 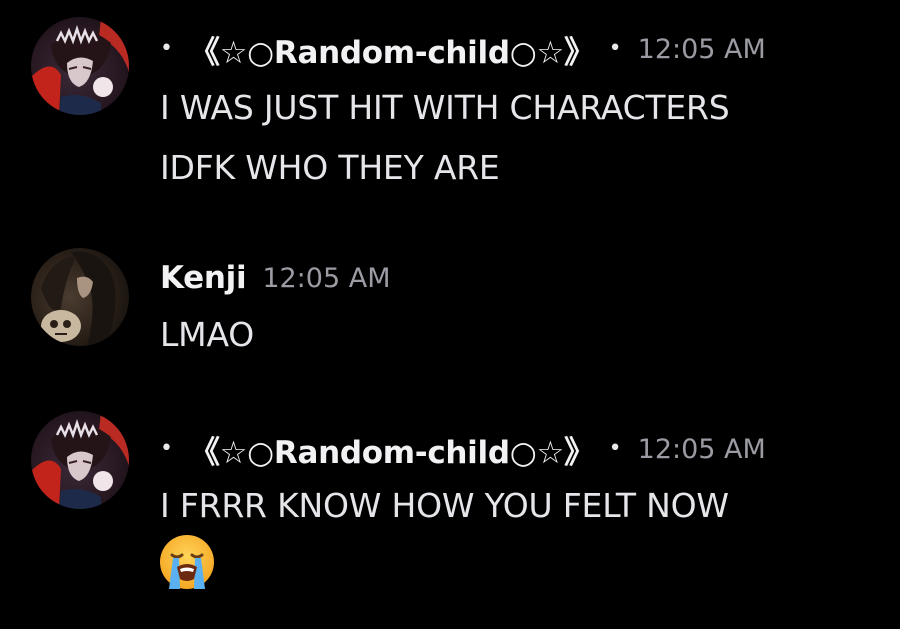 I want to click on message-text: I WAS JUST HIT WITH CHARACTERS, so click(x=445, y=107).